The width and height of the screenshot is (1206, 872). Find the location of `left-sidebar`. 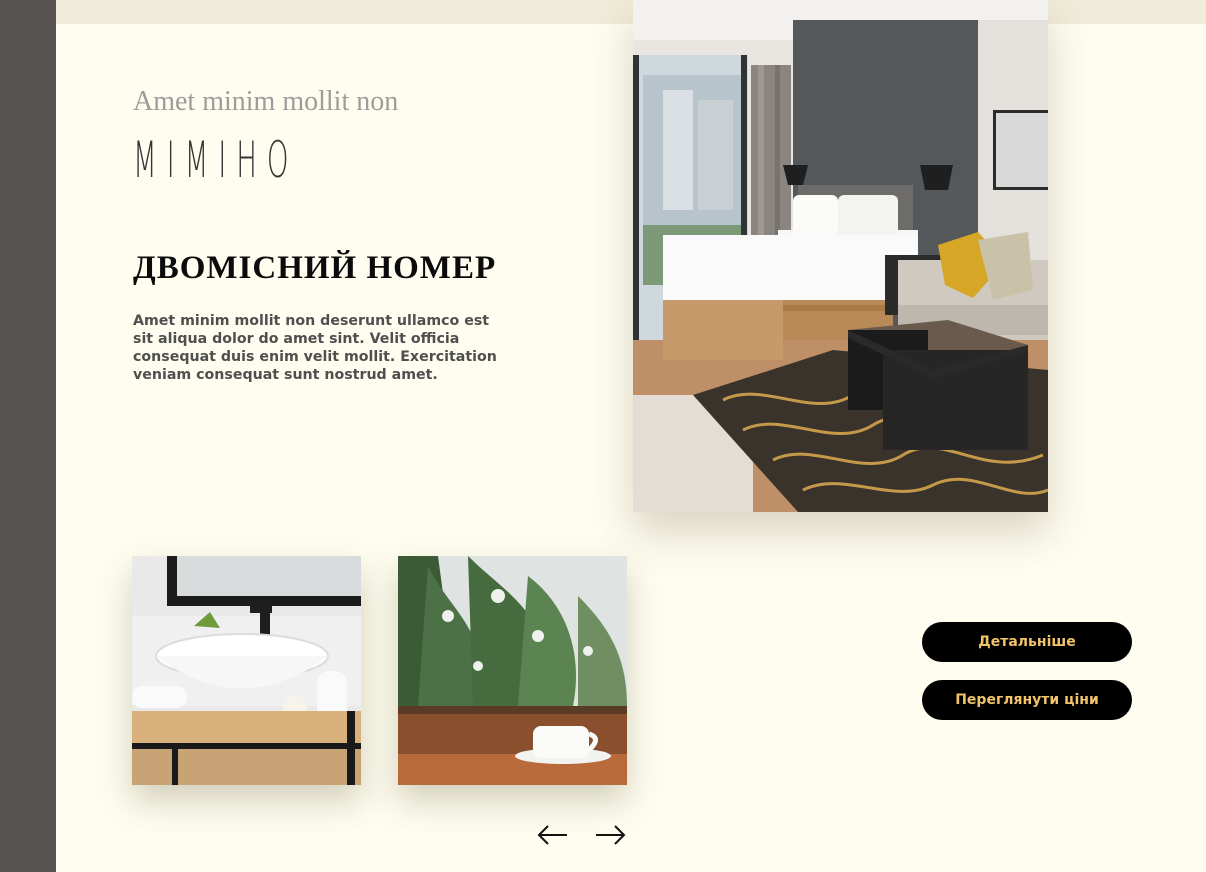

left-sidebar is located at coordinates (28, 436).